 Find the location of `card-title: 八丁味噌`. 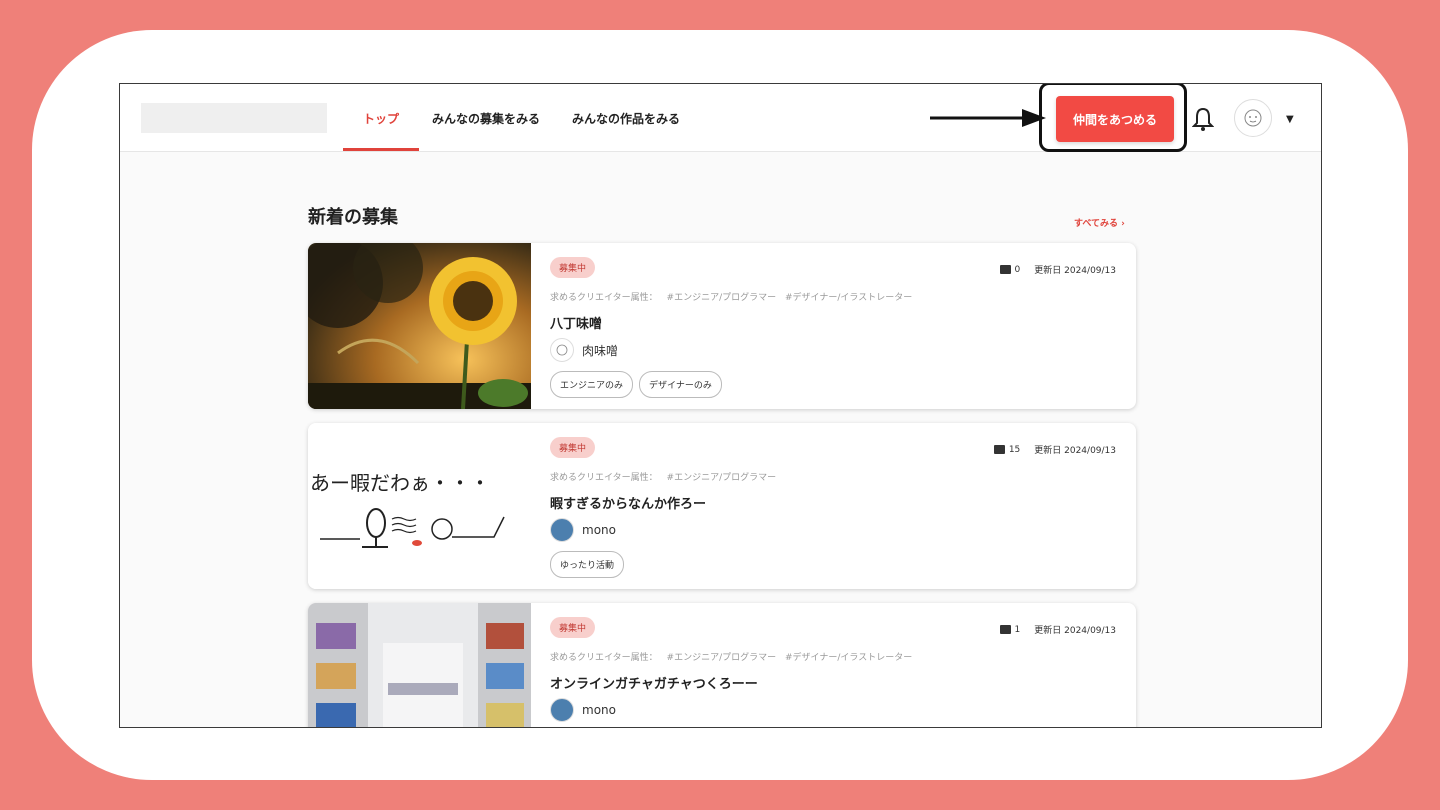

card-title: 八丁味噌 is located at coordinates (576, 322).